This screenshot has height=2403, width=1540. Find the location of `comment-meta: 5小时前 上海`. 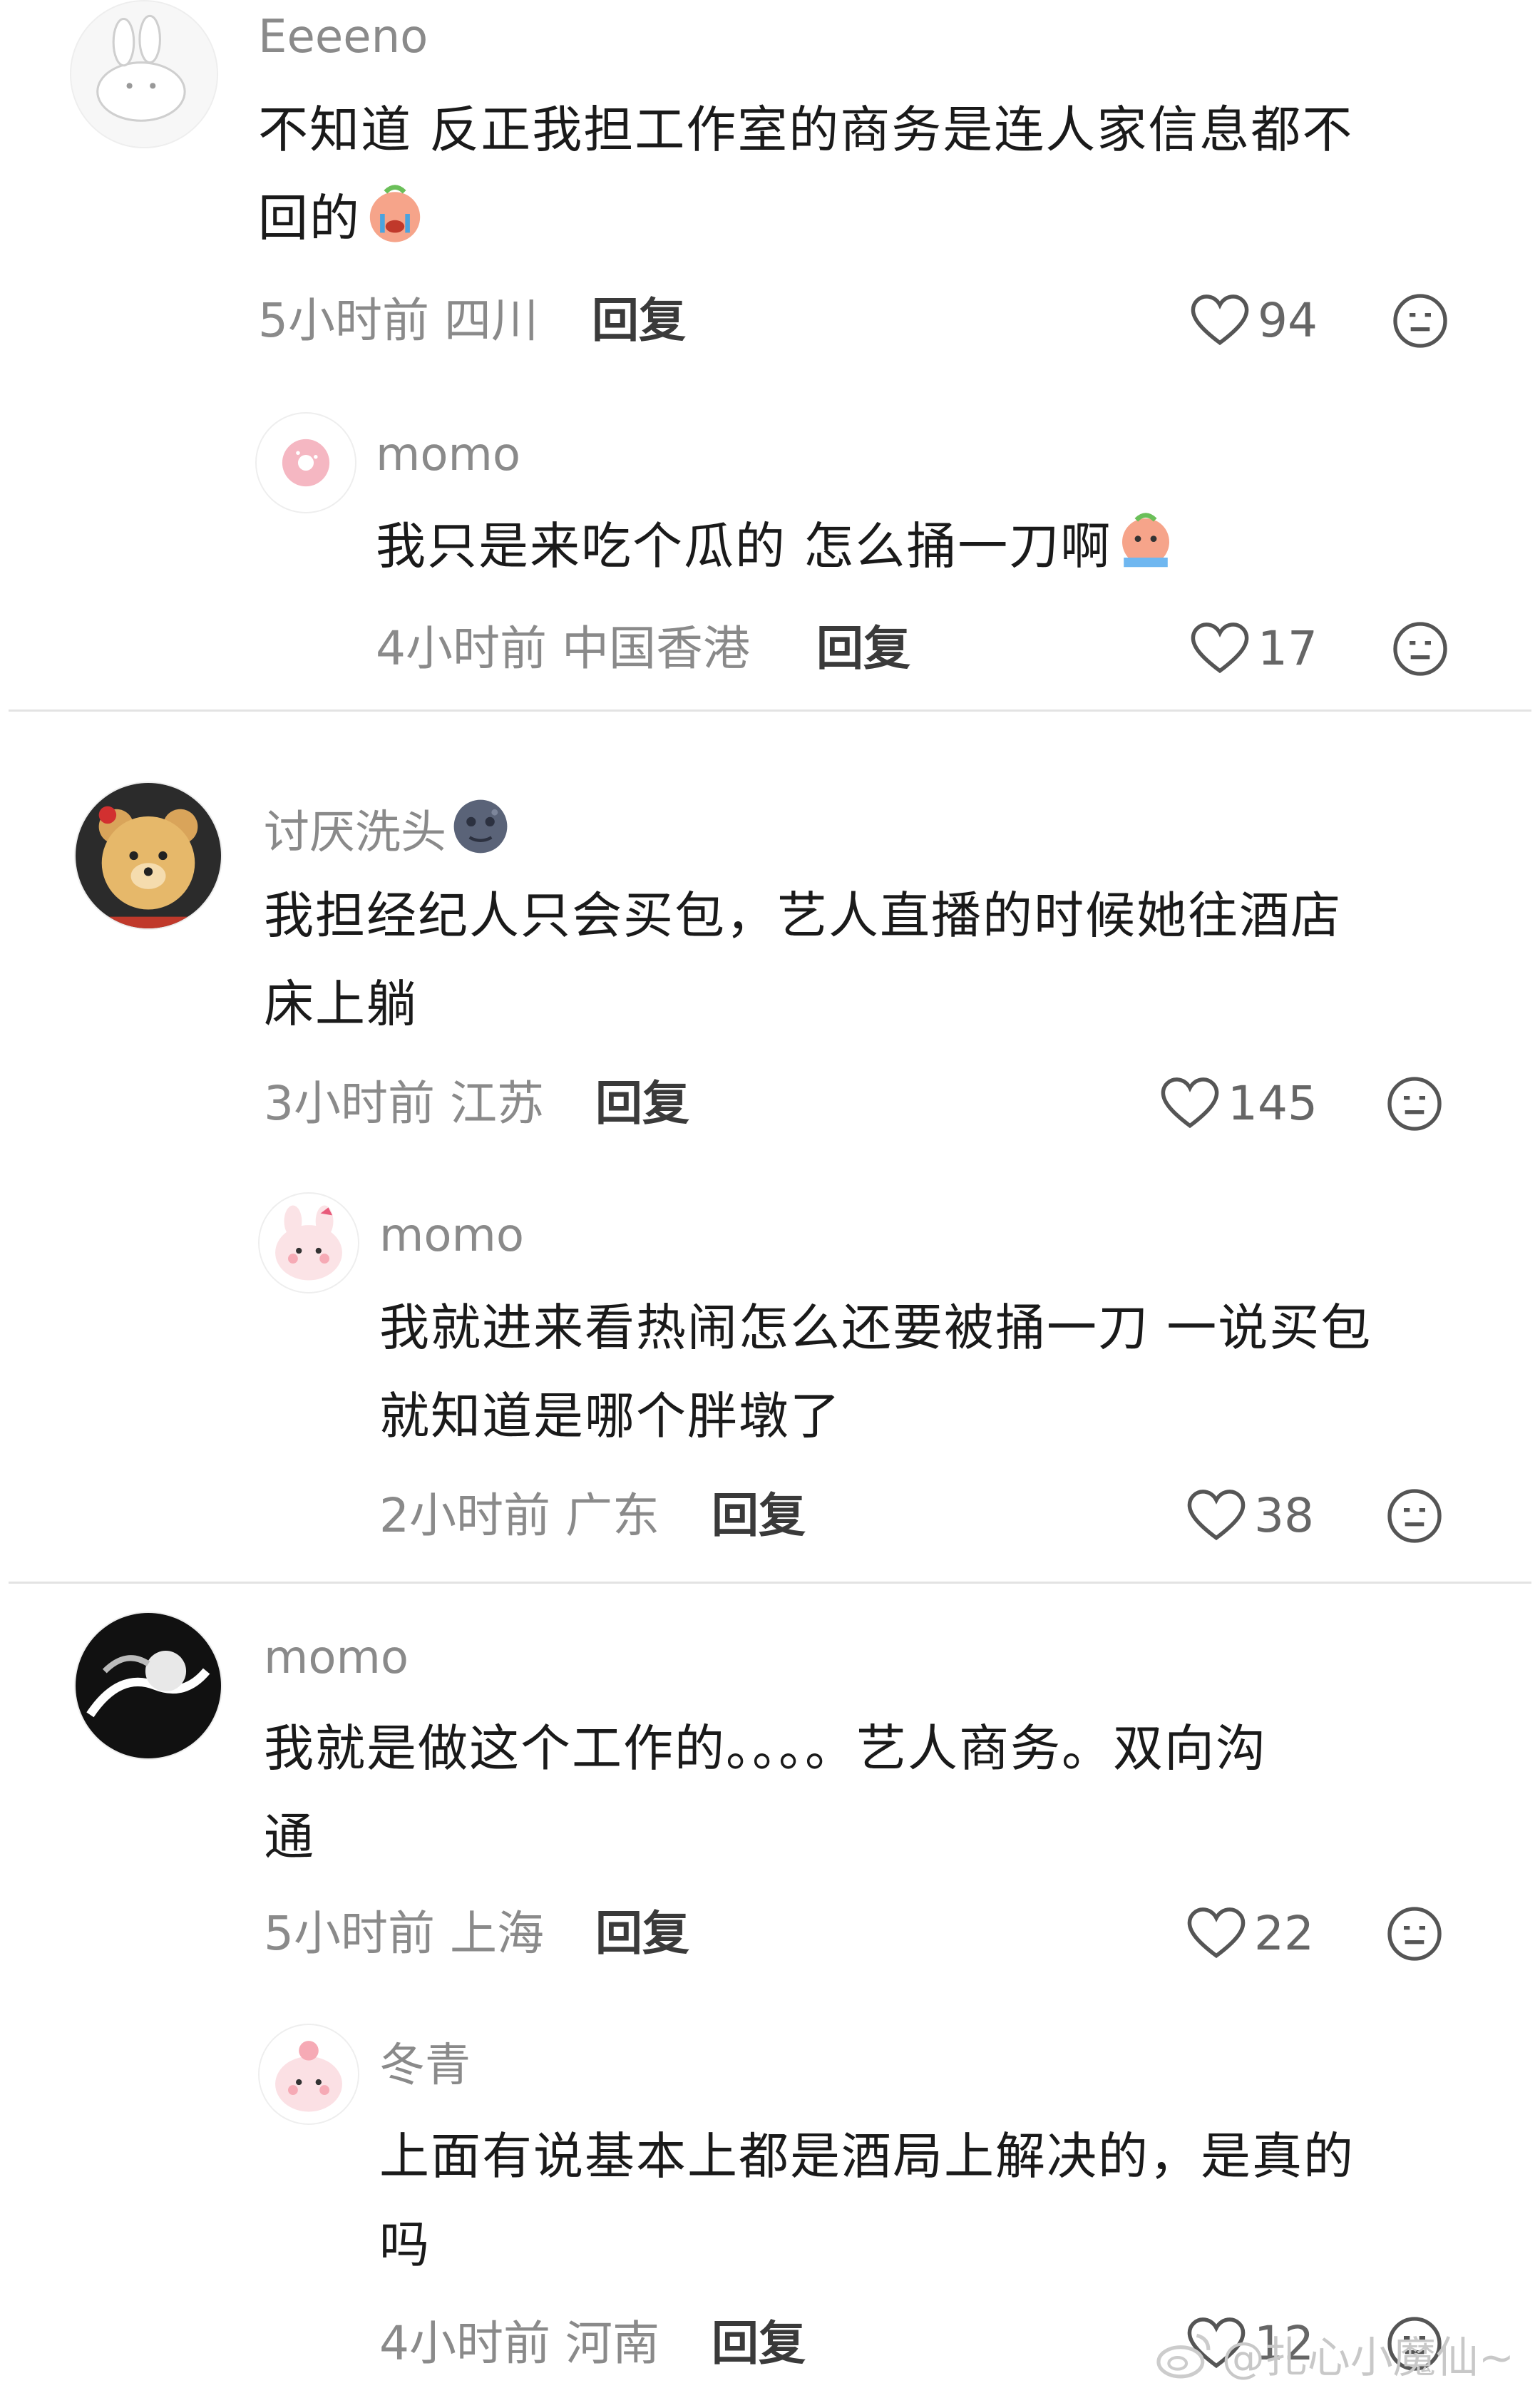

comment-meta: 5小时前 上海 is located at coordinates (404, 1934).